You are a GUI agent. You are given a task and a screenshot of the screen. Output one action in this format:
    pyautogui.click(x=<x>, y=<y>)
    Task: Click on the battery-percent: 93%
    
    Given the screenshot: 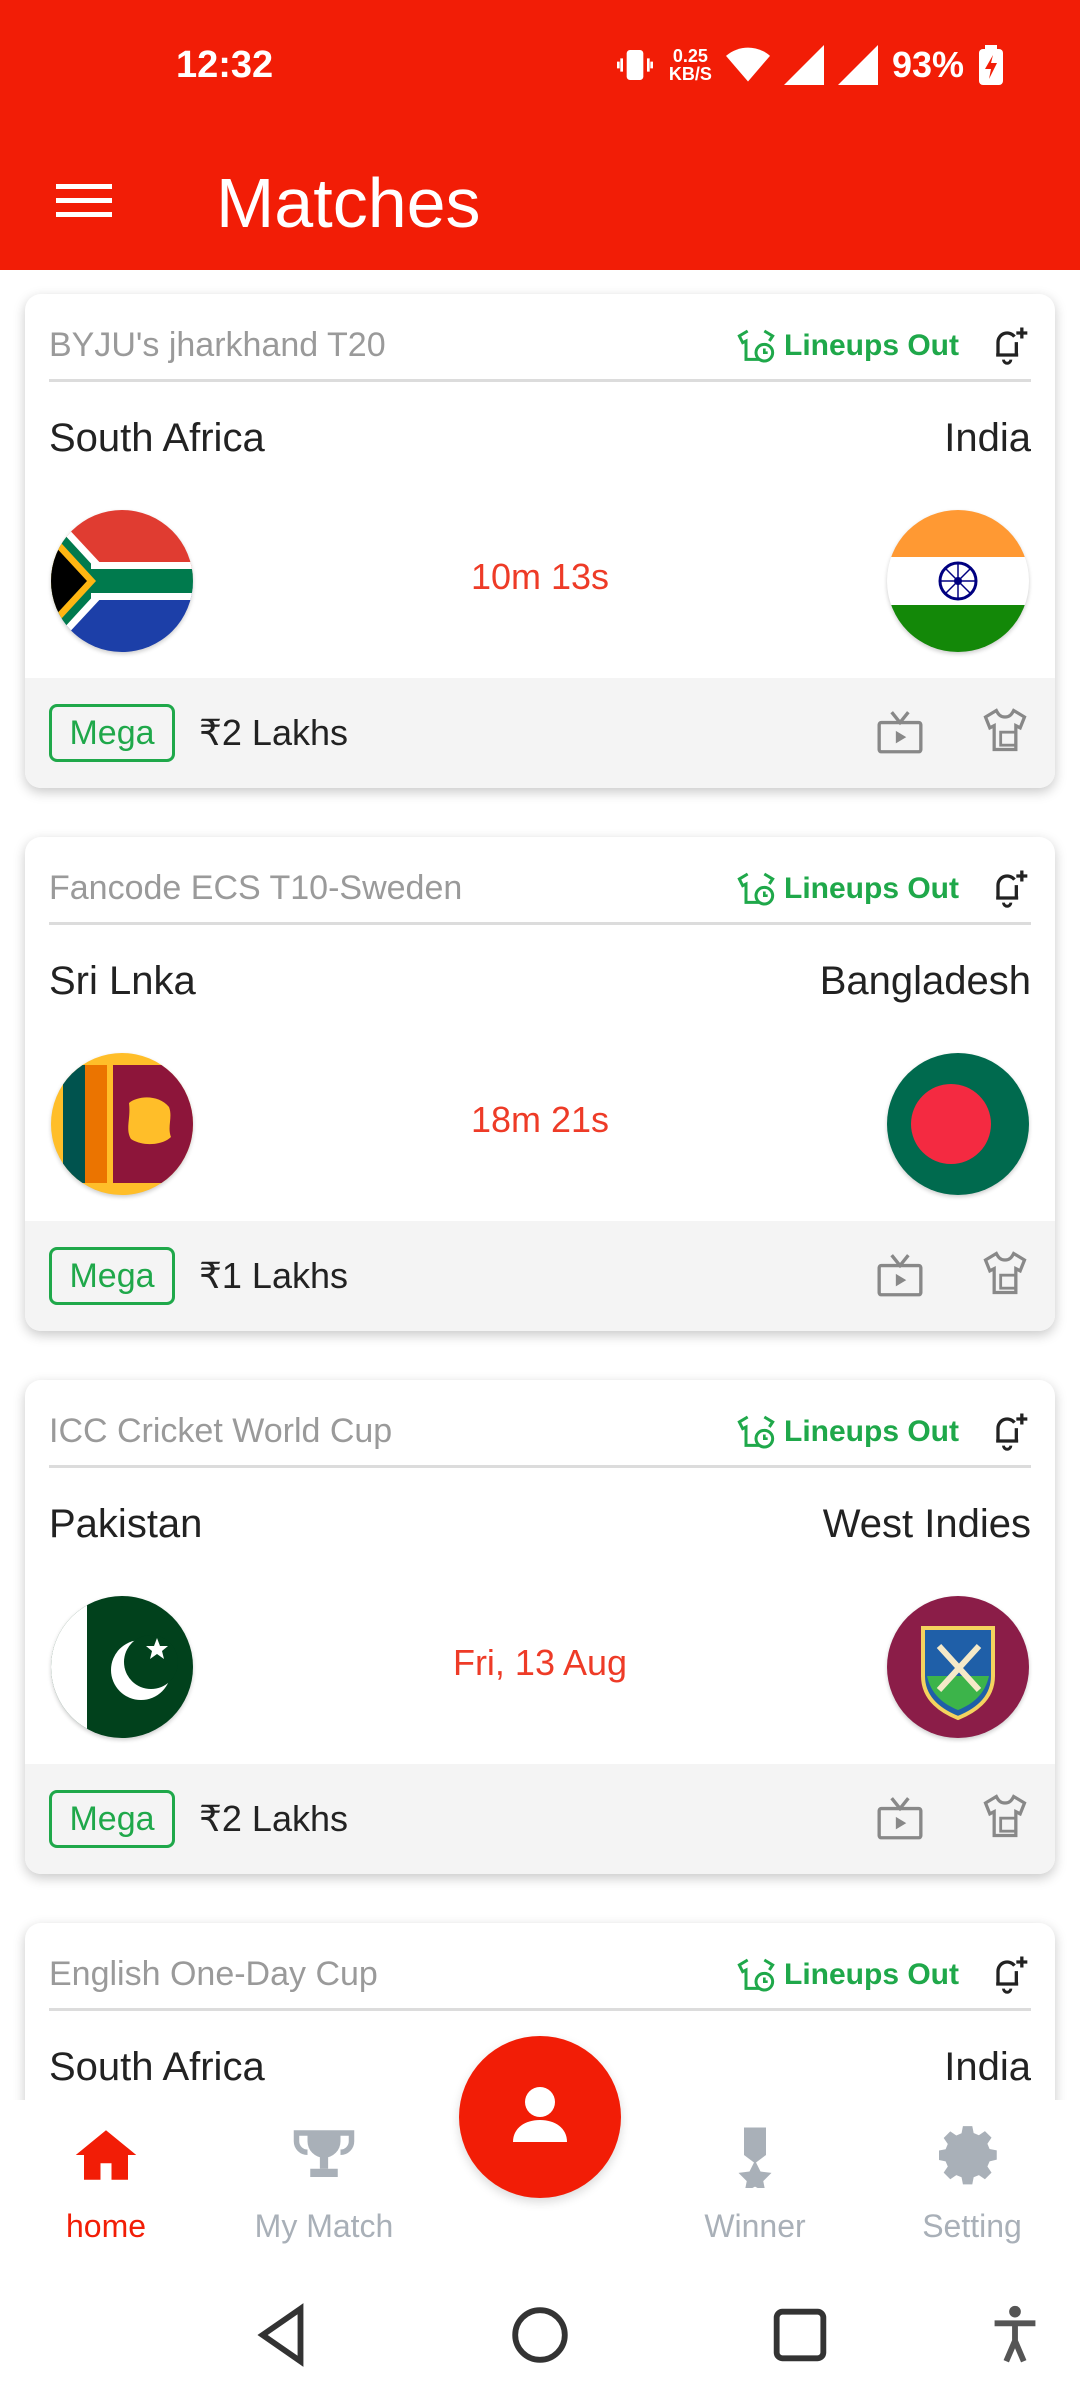 What is the action you would take?
    pyautogui.click(x=927, y=64)
    